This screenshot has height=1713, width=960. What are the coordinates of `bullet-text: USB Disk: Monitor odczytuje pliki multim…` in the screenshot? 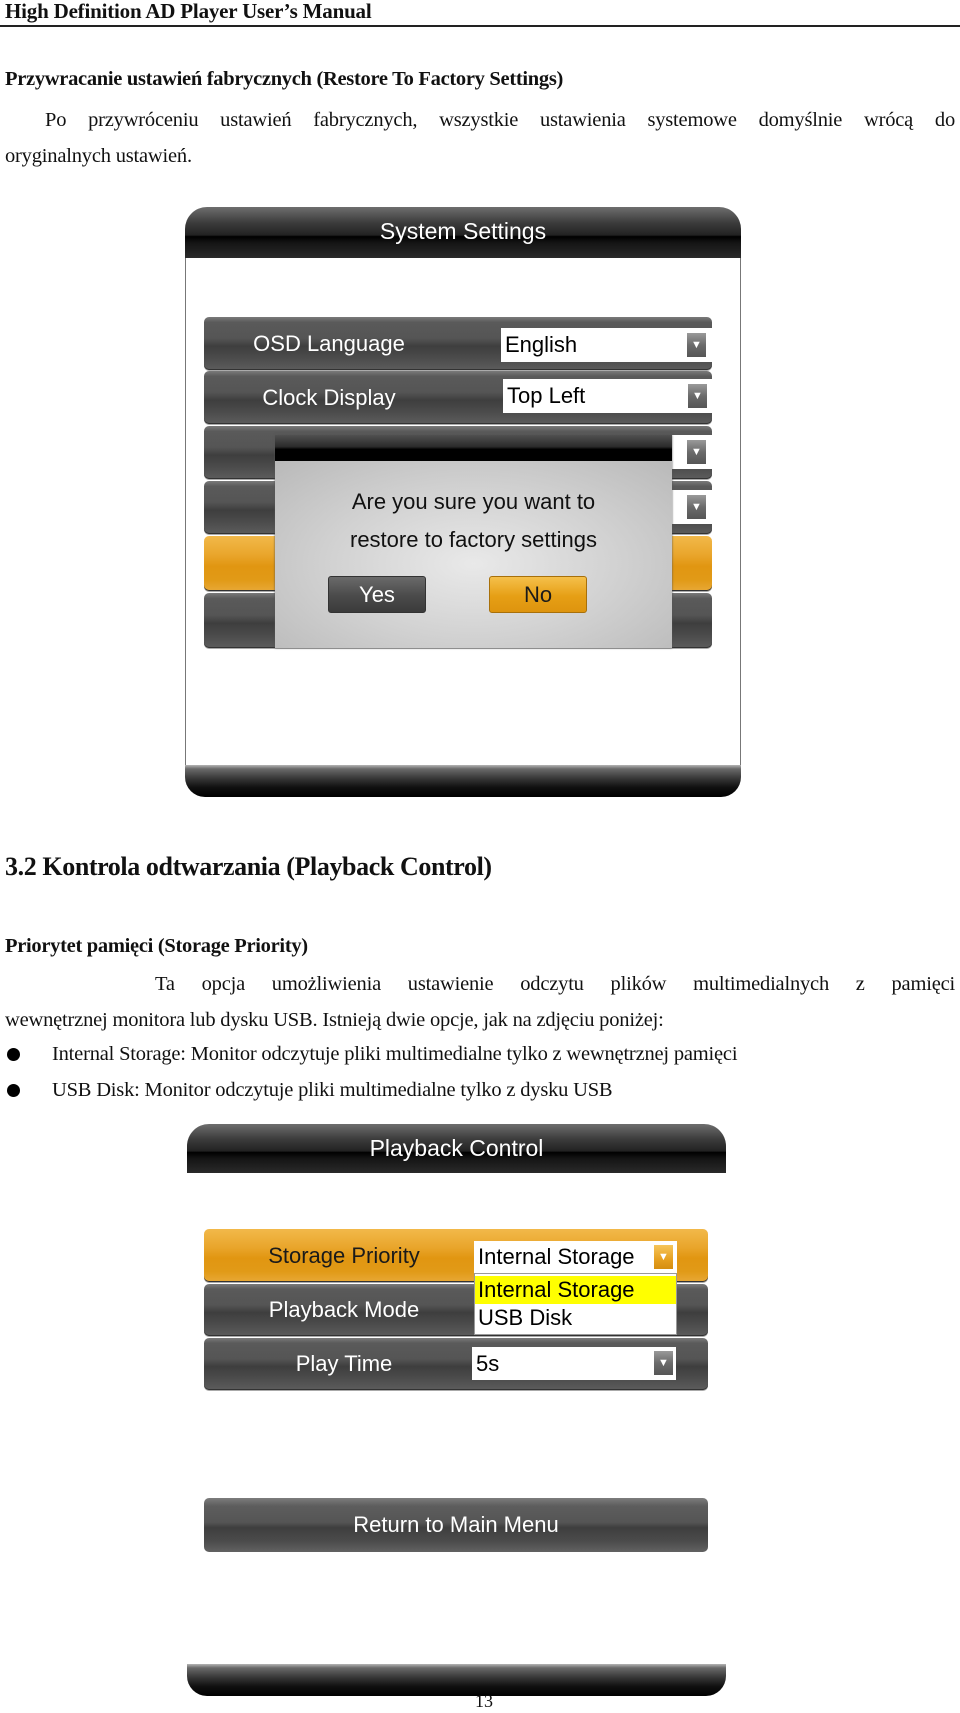 It's located at (332, 1090).